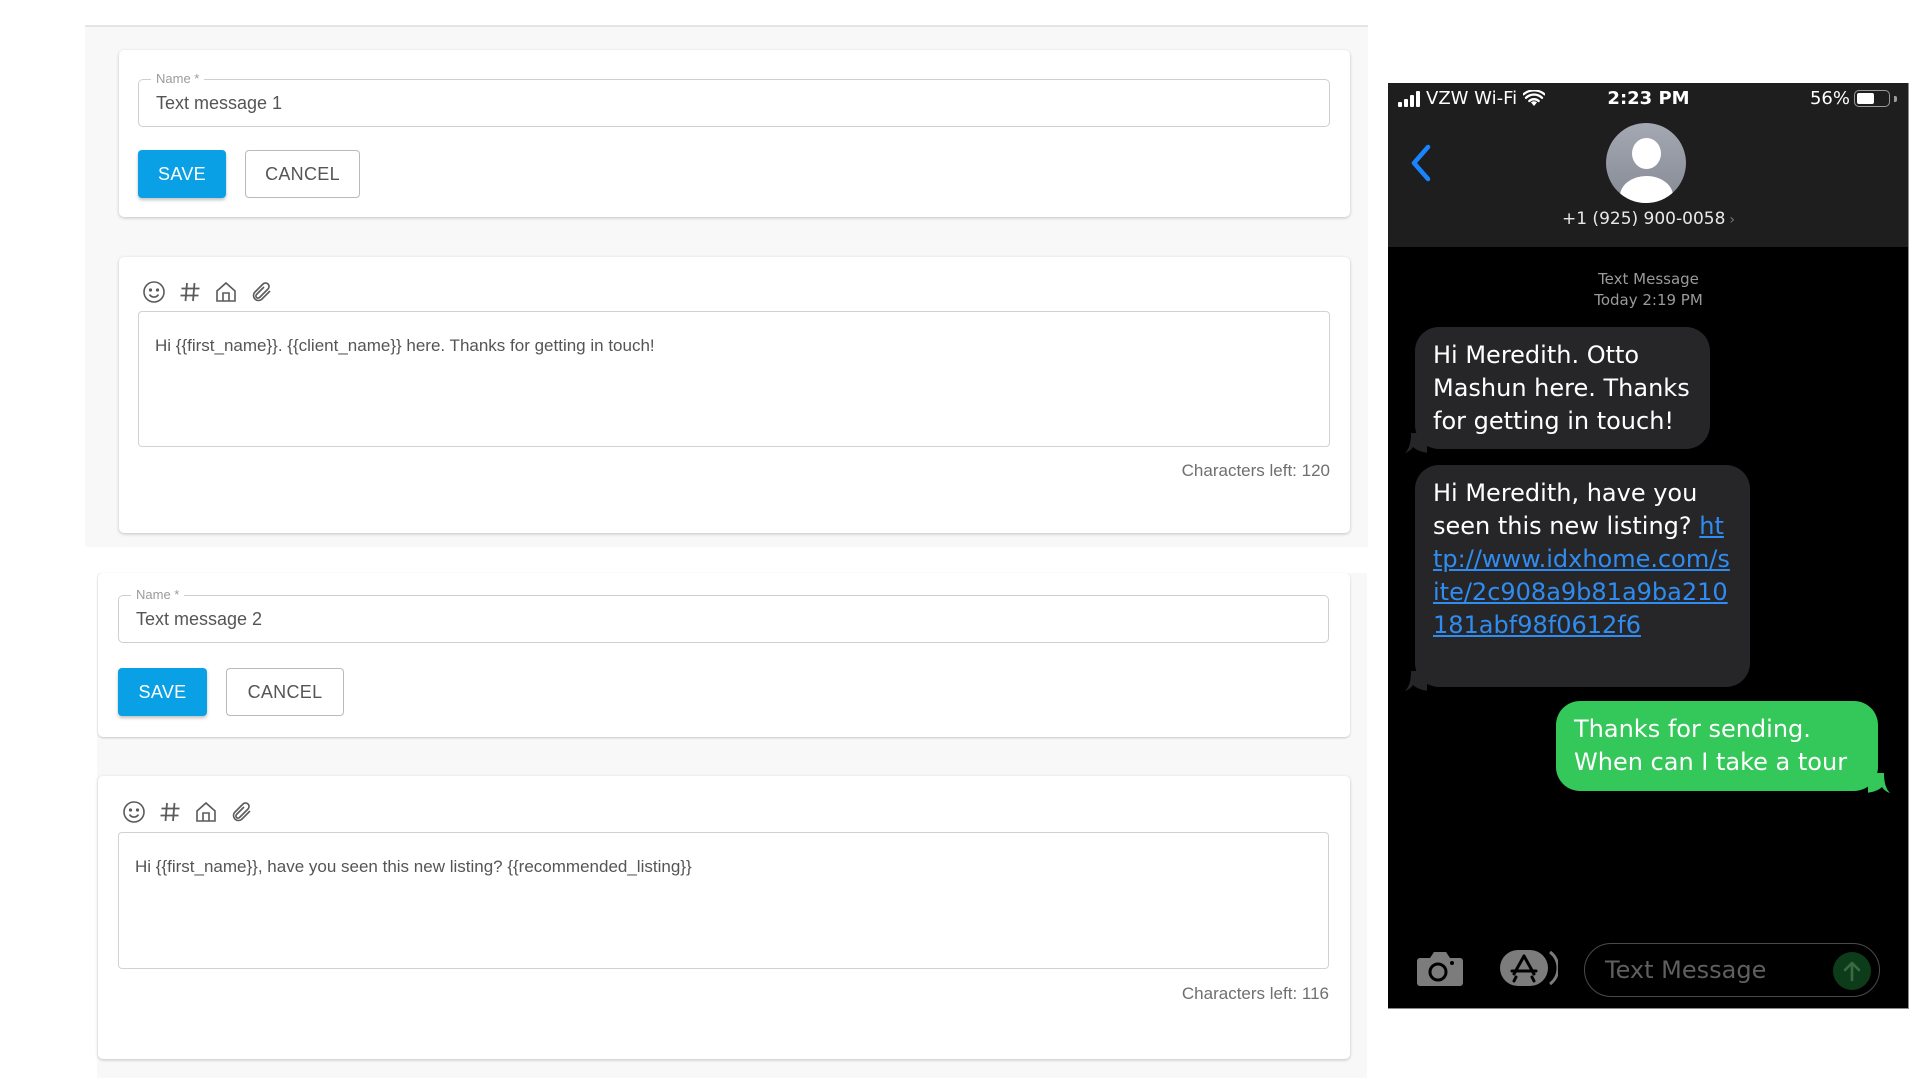 This screenshot has width=1920, height=1080. I want to click on thread-type: Text Message, so click(1648, 279).